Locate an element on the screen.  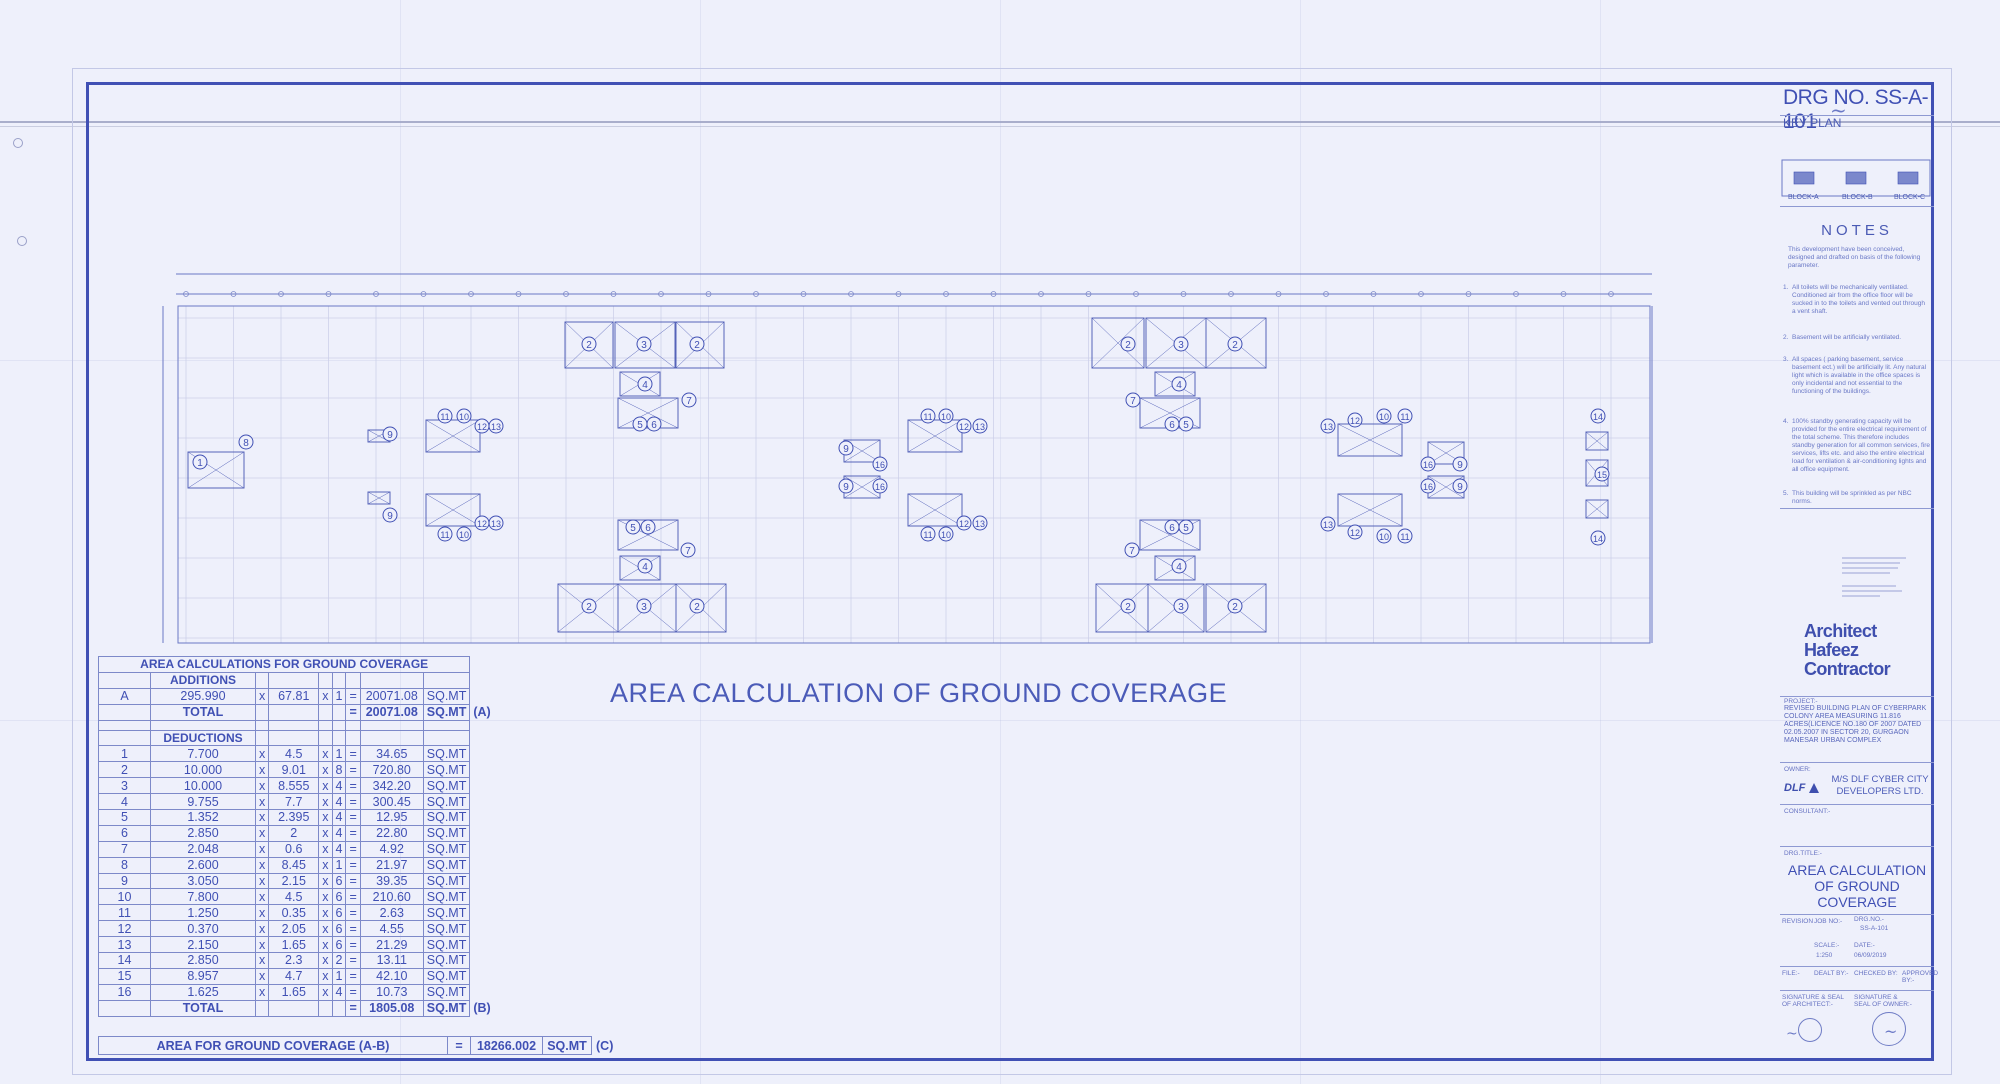
cell-id: 2 is located at coordinates (124, 770).